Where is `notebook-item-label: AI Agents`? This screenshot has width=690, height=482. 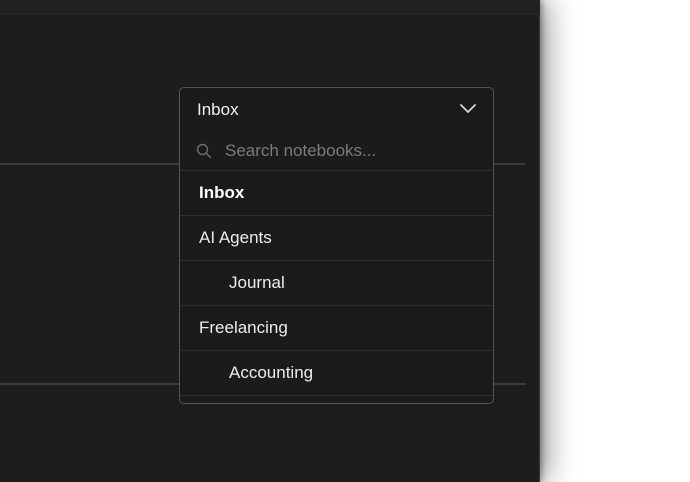 notebook-item-label: AI Agents is located at coordinates (235, 237).